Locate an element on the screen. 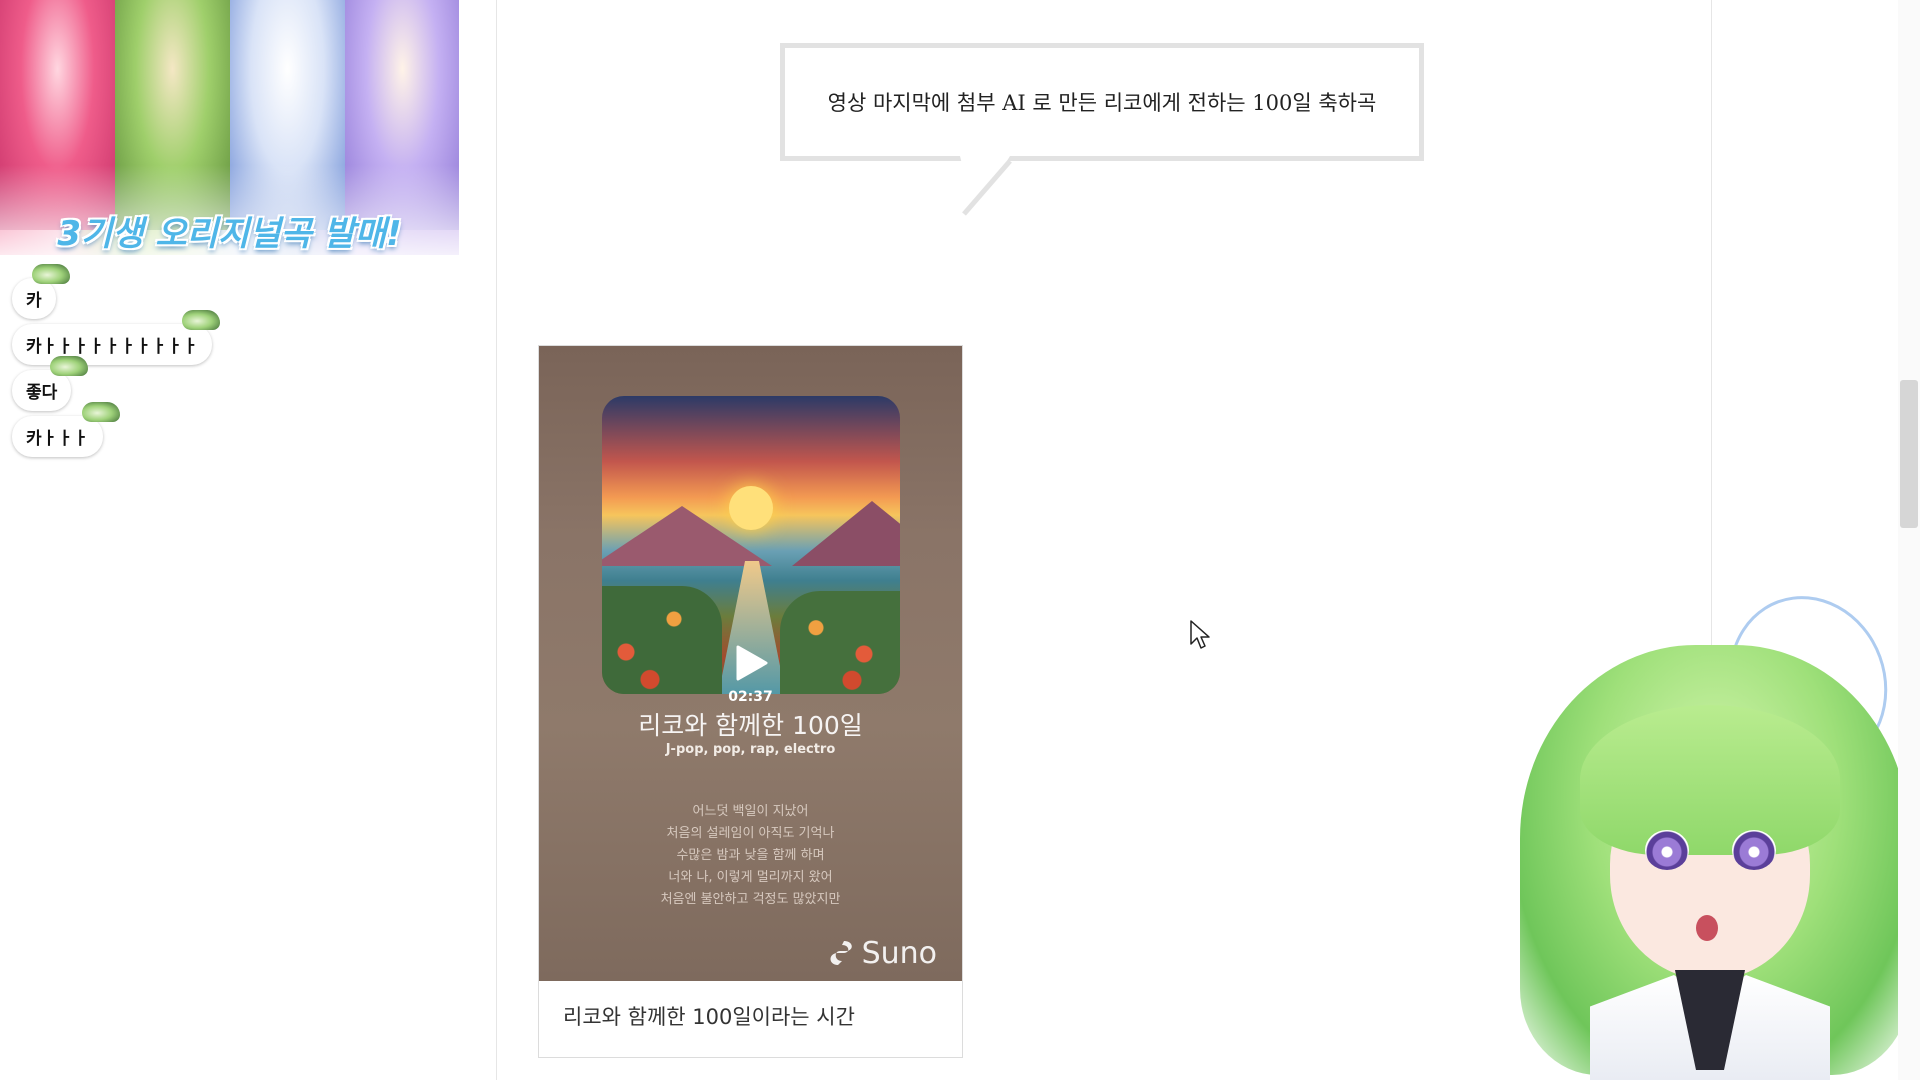 The width and height of the screenshot is (1920, 1080). chat-bubble: 카ㅏㅏㅏㅏㅏㅏㅏㅏㅏㅏ is located at coordinates (112, 344).